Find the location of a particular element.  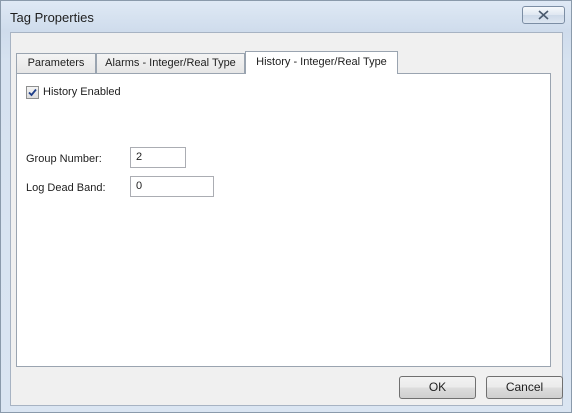

log-dead-band-input: 0 is located at coordinates (172, 186).